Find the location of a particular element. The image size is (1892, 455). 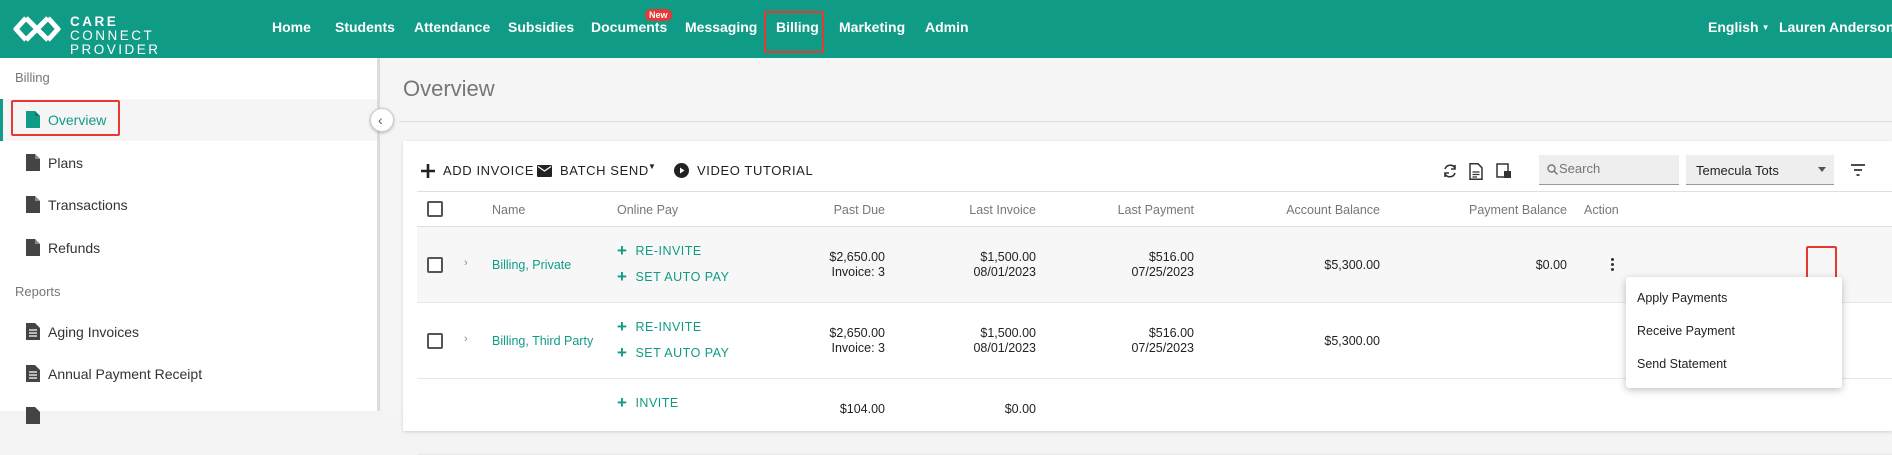

account-name-link: Billing, Third Party is located at coordinates (542, 341).